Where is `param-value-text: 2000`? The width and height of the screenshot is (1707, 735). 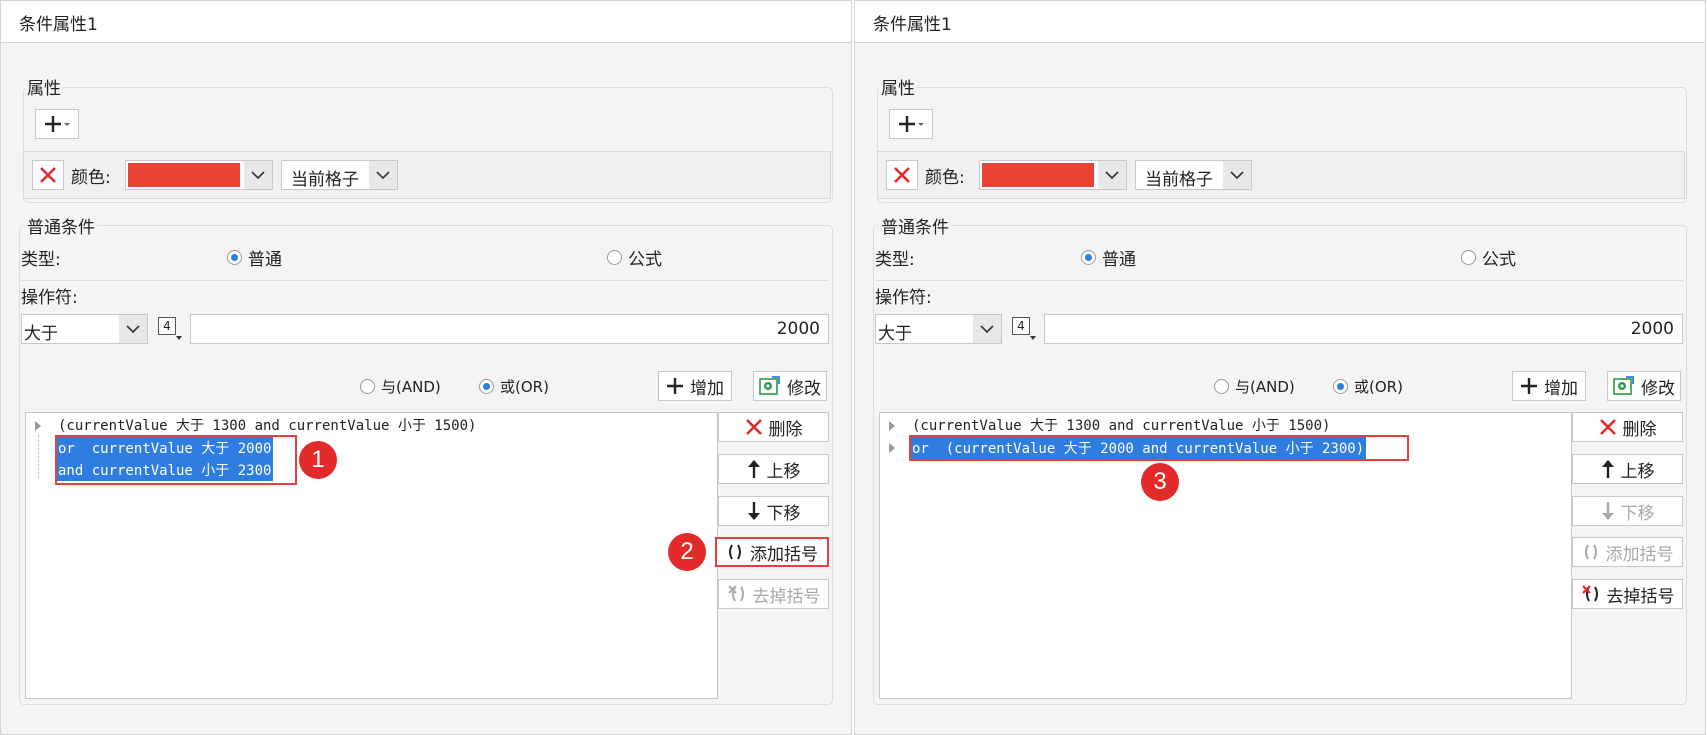
param-value-text: 2000 is located at coordinates (1652, 329).